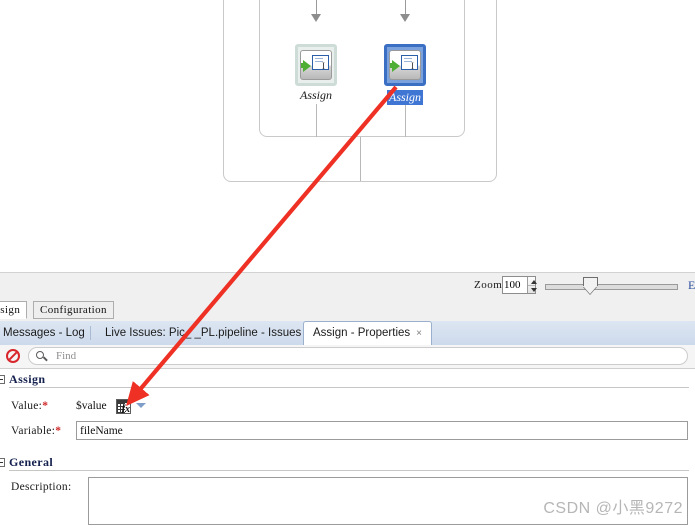 The image size is (695, 530). I want to click on zoom-increment-button, so click(532, 281).